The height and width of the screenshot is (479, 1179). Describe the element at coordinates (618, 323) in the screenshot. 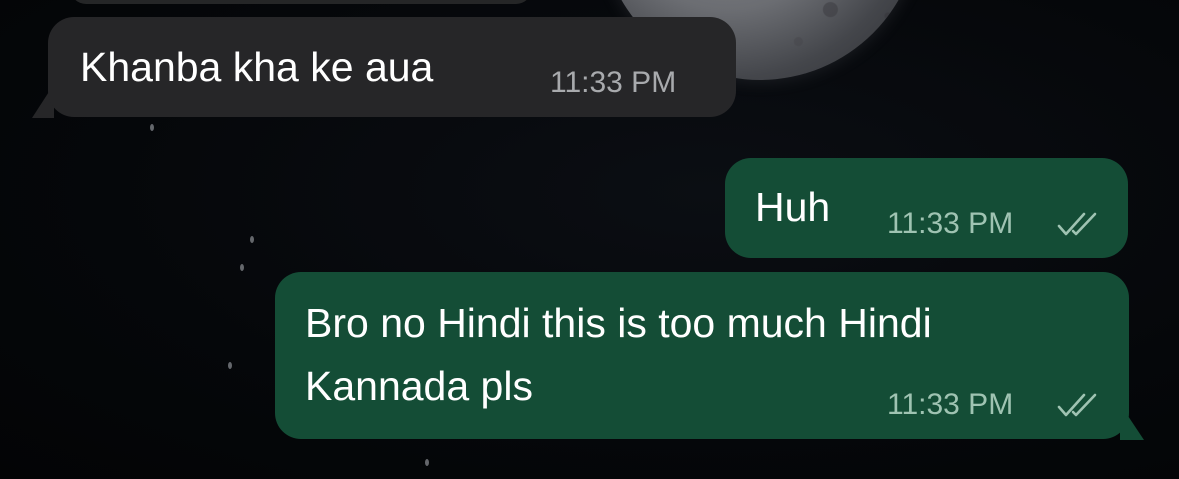

I see `message-text-line-1: Bro no Hindi this is too much Hindi` at that location.